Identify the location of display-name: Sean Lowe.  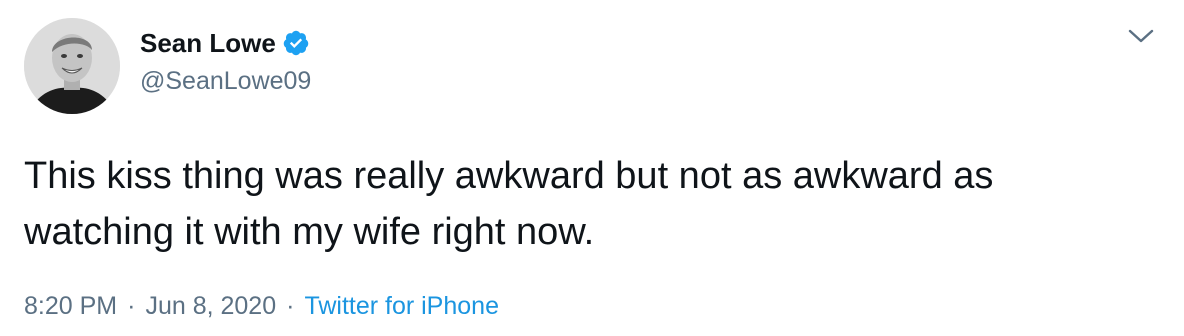
(208, 43).